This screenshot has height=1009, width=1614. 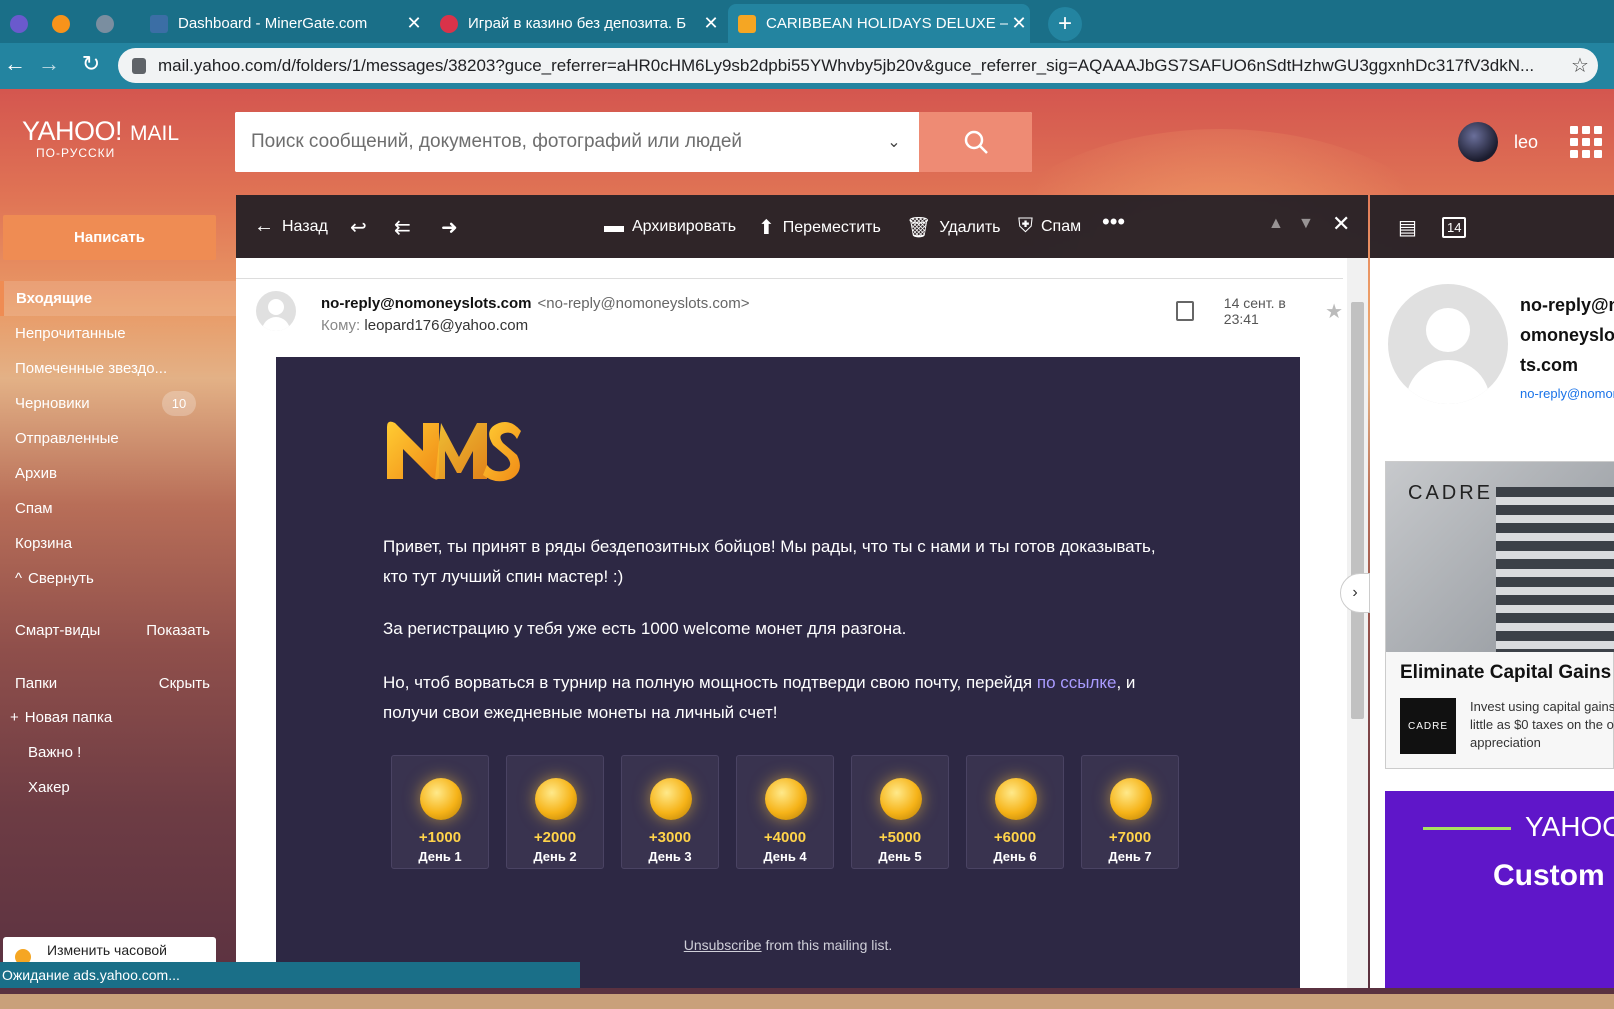 I want to click on ad-yahoo: YAHOO! Custom, so click(x=1499, y=889).